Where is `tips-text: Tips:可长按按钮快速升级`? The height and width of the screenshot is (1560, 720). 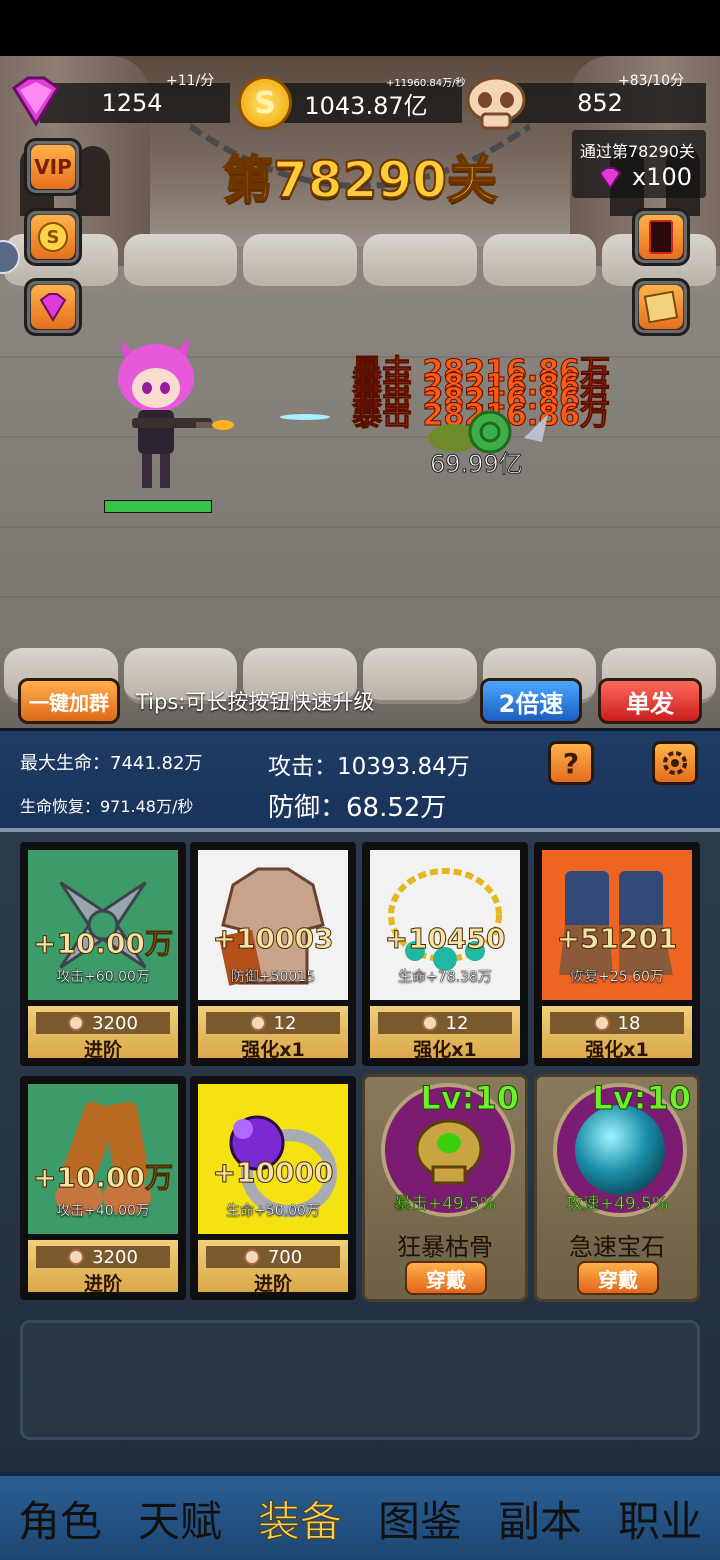
tips-text: Tips:可长按按钮快速升级 is located at coordinates (255, 702).